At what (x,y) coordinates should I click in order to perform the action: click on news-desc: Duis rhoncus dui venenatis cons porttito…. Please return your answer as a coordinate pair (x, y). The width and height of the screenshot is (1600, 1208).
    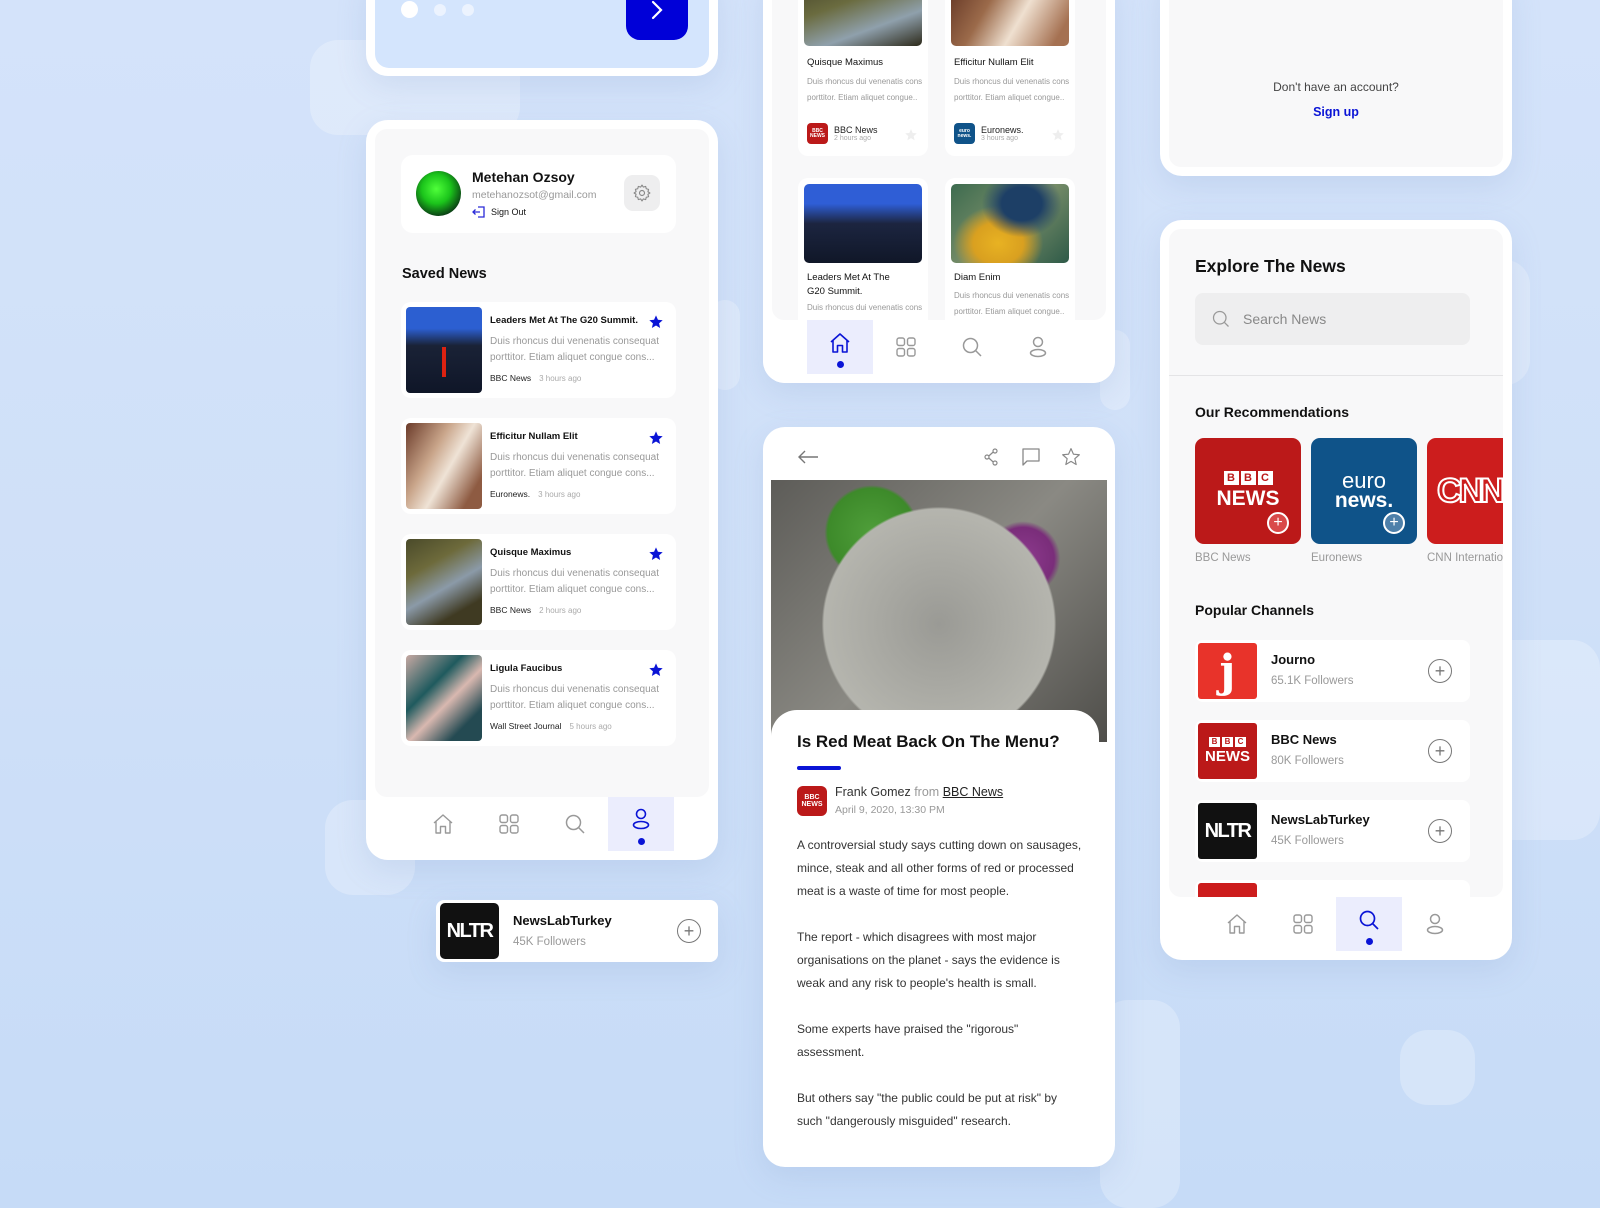
    Looking at the image, I should click on (1012, 89).